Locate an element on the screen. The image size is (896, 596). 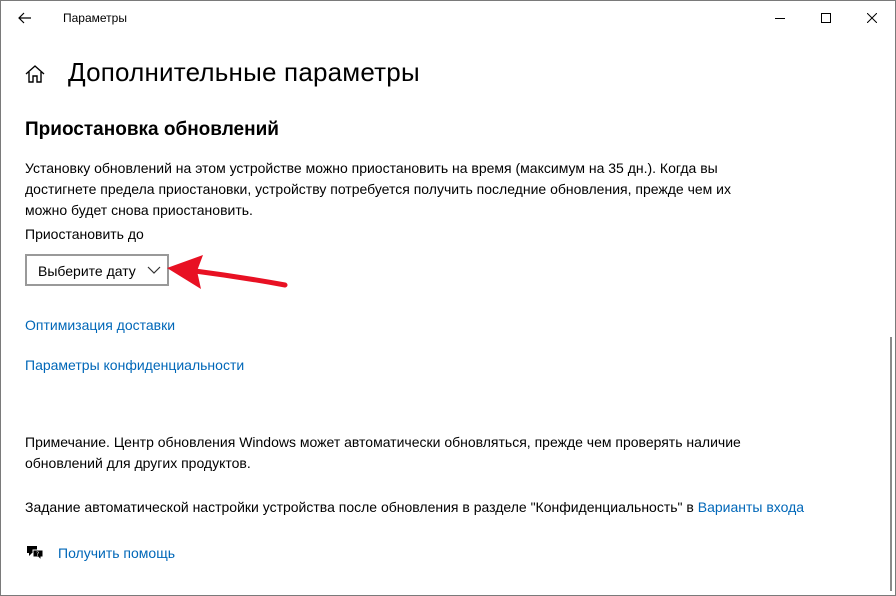
note-line: обновлений для других продуктов. is located at coordinates (138, 463).